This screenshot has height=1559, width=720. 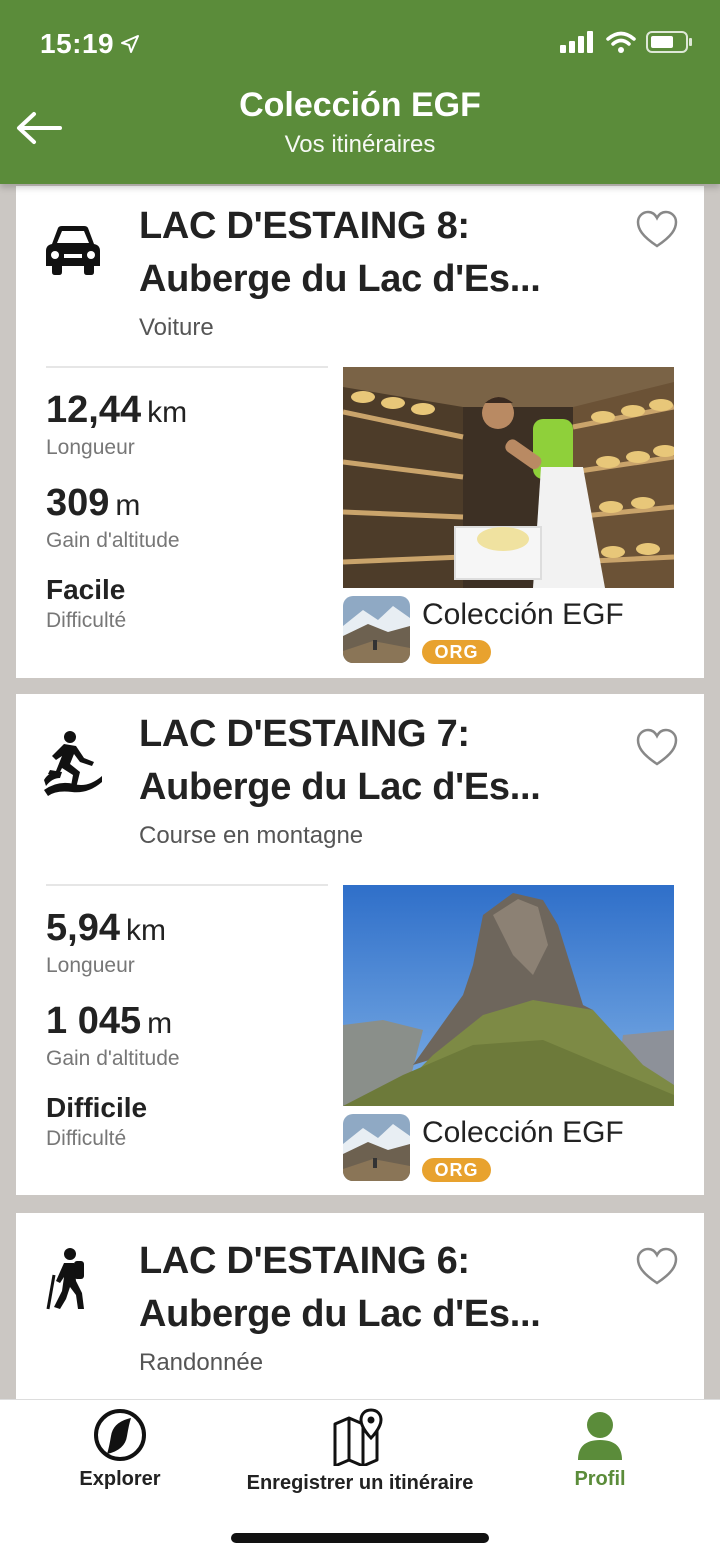 I want to click on page-subtitle: Vos itinéraires, so click(x=360, y=144).